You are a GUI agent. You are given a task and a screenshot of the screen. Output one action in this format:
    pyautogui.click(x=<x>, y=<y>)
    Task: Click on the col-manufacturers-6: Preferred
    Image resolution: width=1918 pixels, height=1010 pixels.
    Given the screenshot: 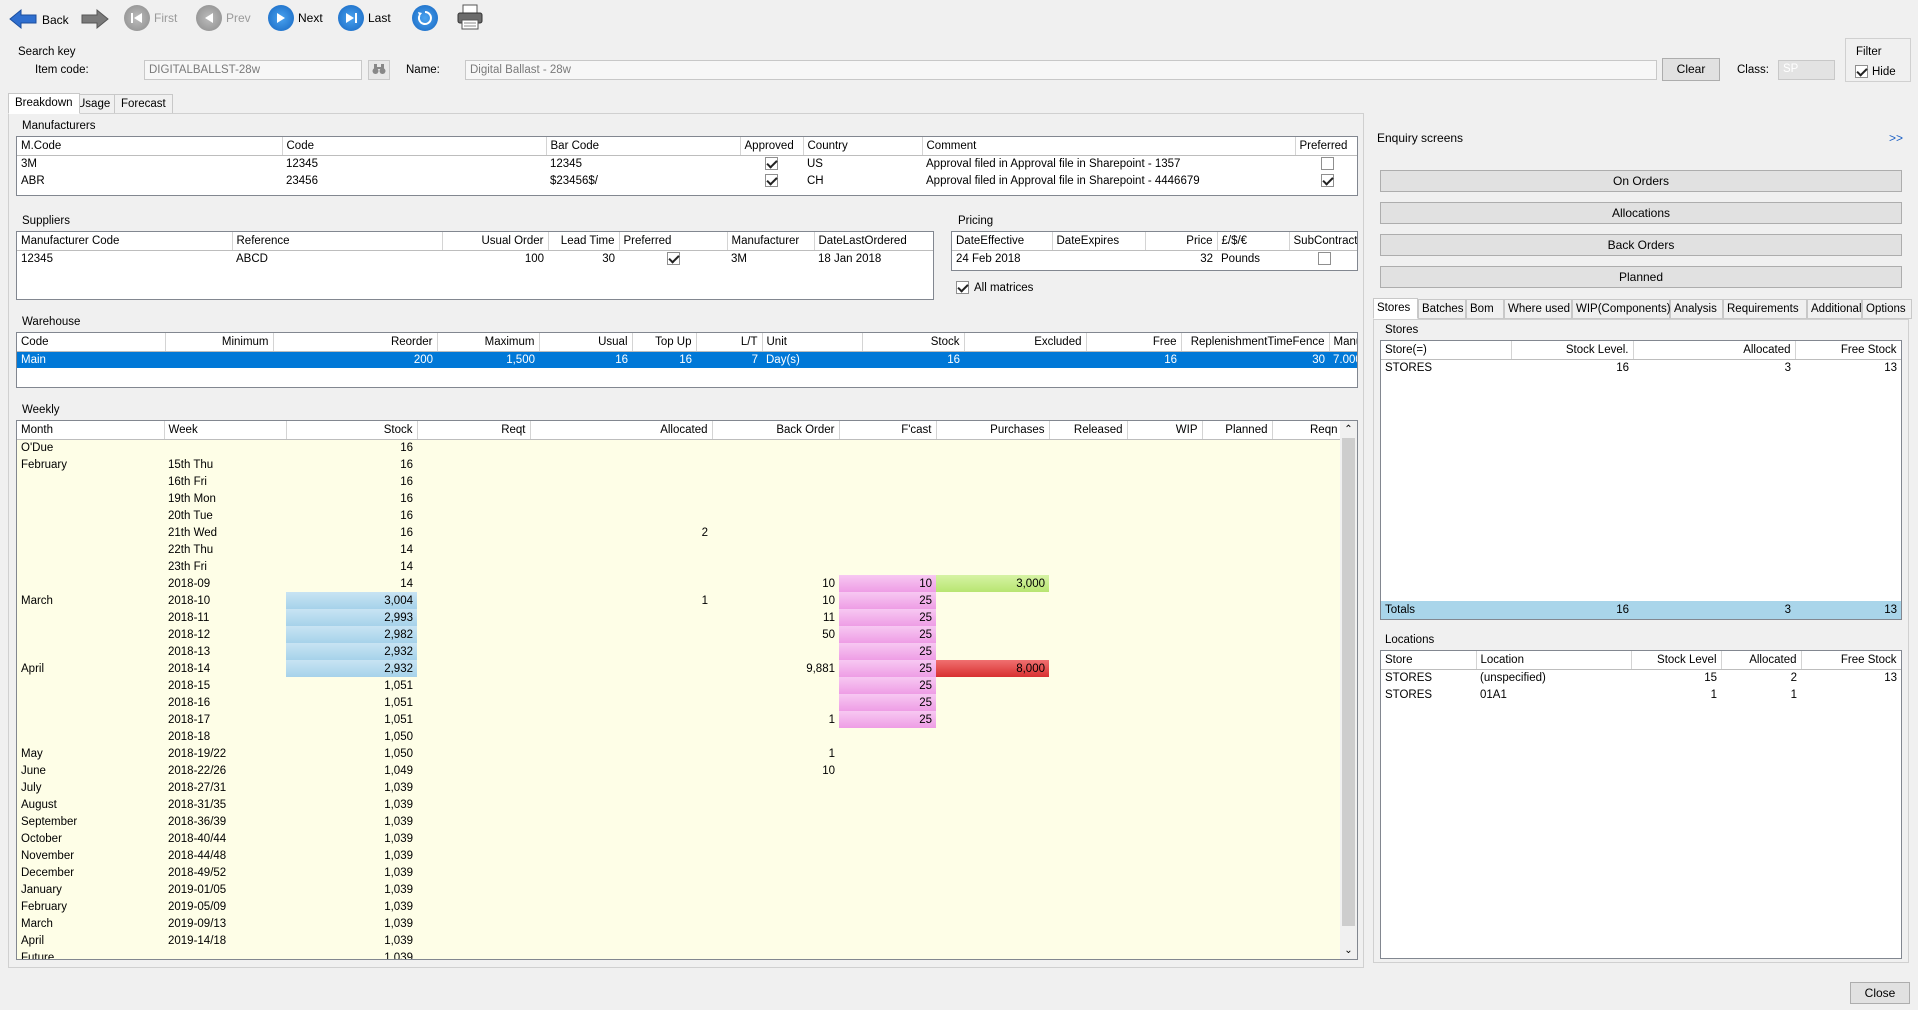 What is the action you would take?
    pyautogui.click(x=1326, y=146)
    